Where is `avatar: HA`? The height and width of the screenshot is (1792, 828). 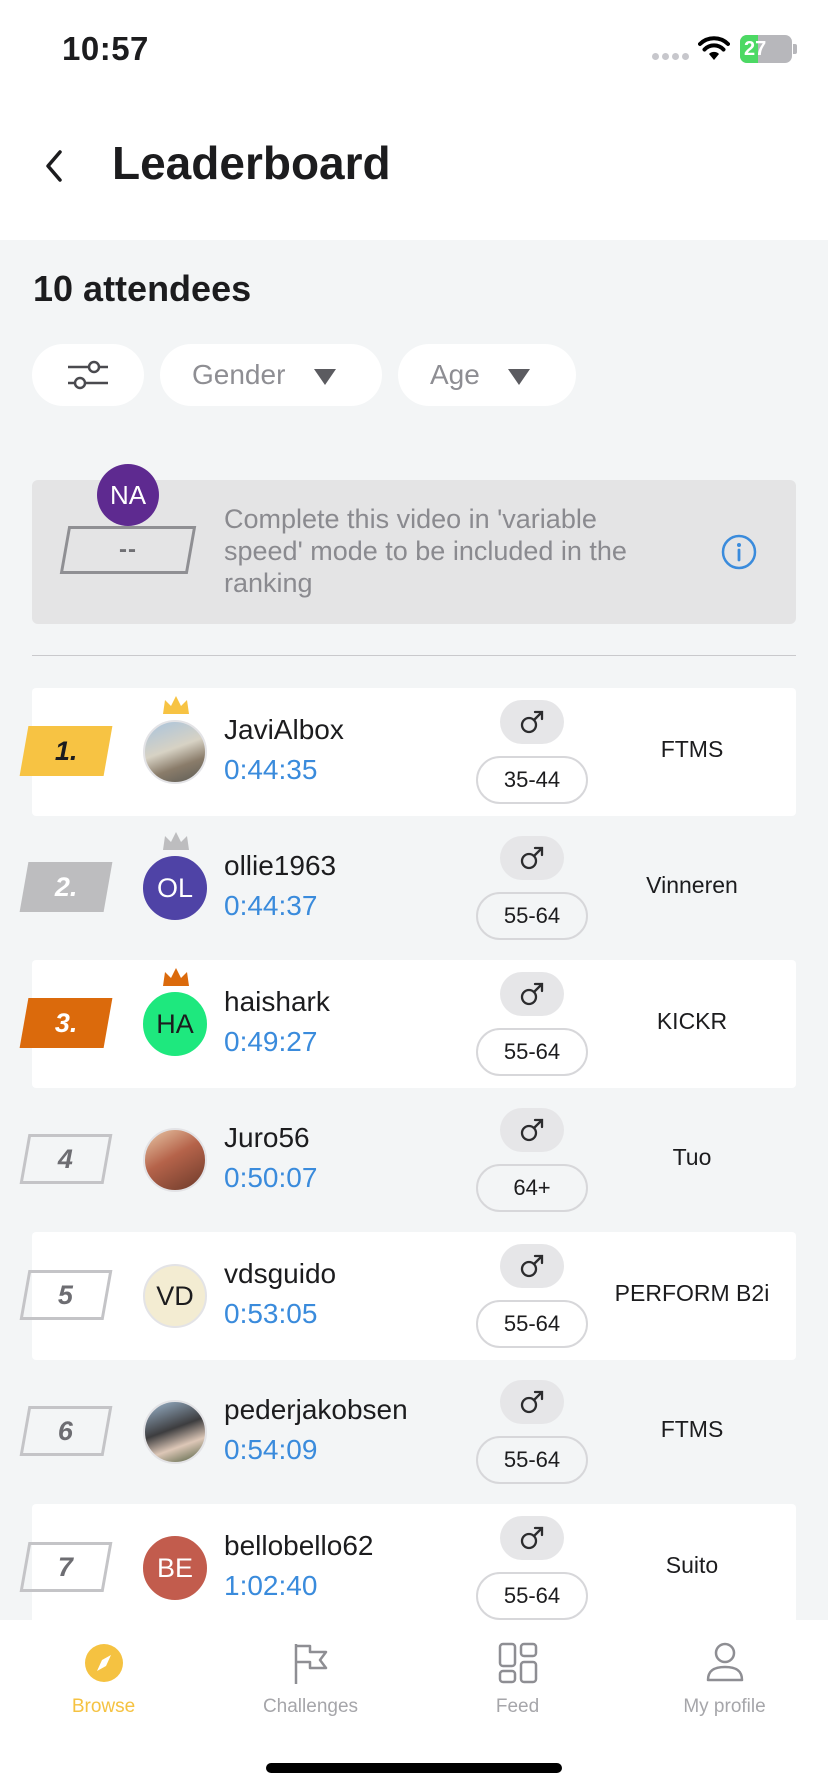
avatar: HA is located at coordinates (175, 1024).